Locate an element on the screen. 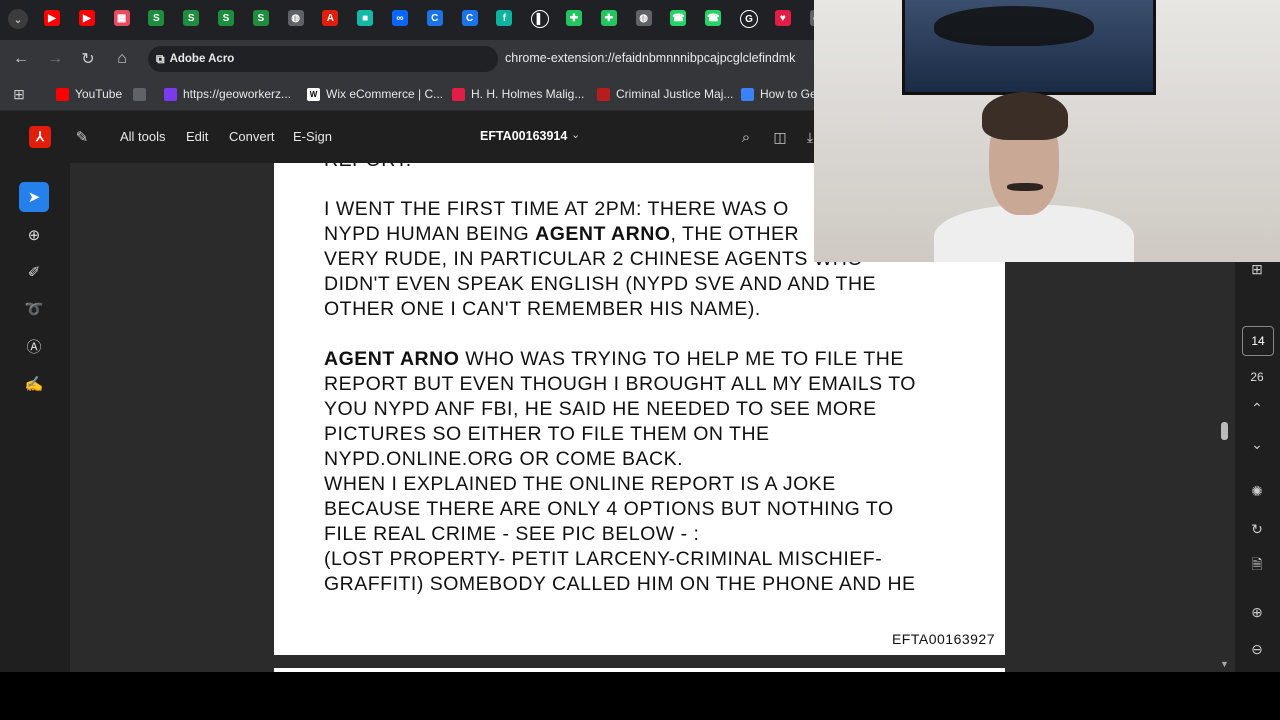 This screenshot has width=1280, height=720. document-title: EFTA00163914 is located at coordinates (523, 136).